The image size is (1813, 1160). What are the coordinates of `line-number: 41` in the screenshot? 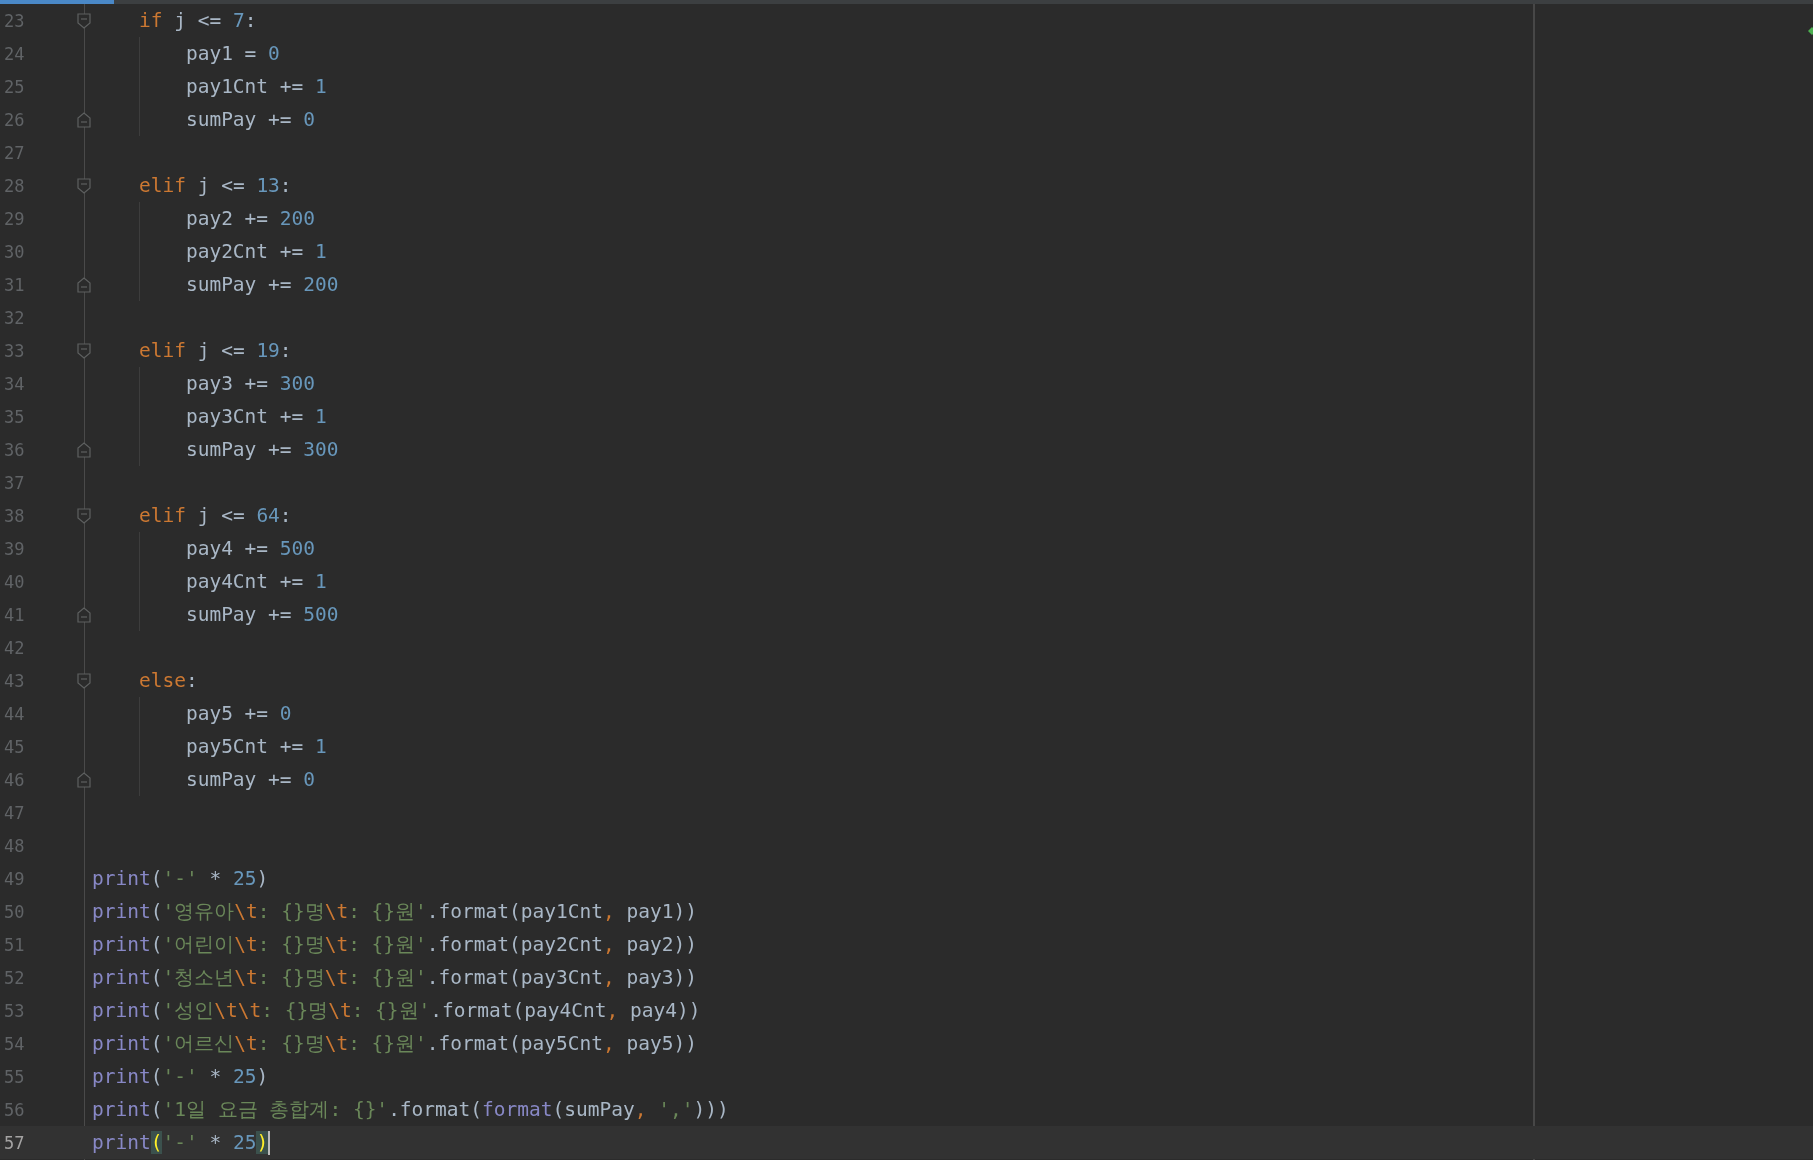 It's located at (14, 614).